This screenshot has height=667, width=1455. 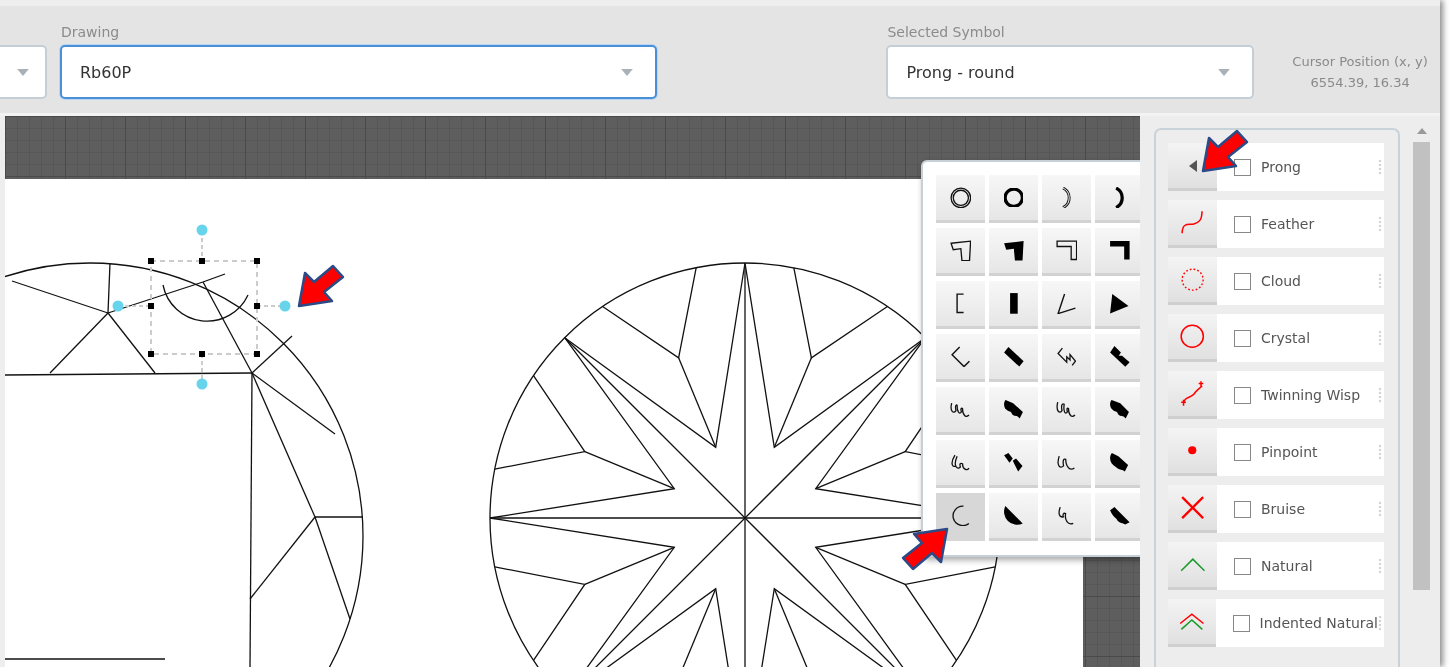 I want to click on symbol-list-item: Twinning Wisp, so click(x=1300, y=395).